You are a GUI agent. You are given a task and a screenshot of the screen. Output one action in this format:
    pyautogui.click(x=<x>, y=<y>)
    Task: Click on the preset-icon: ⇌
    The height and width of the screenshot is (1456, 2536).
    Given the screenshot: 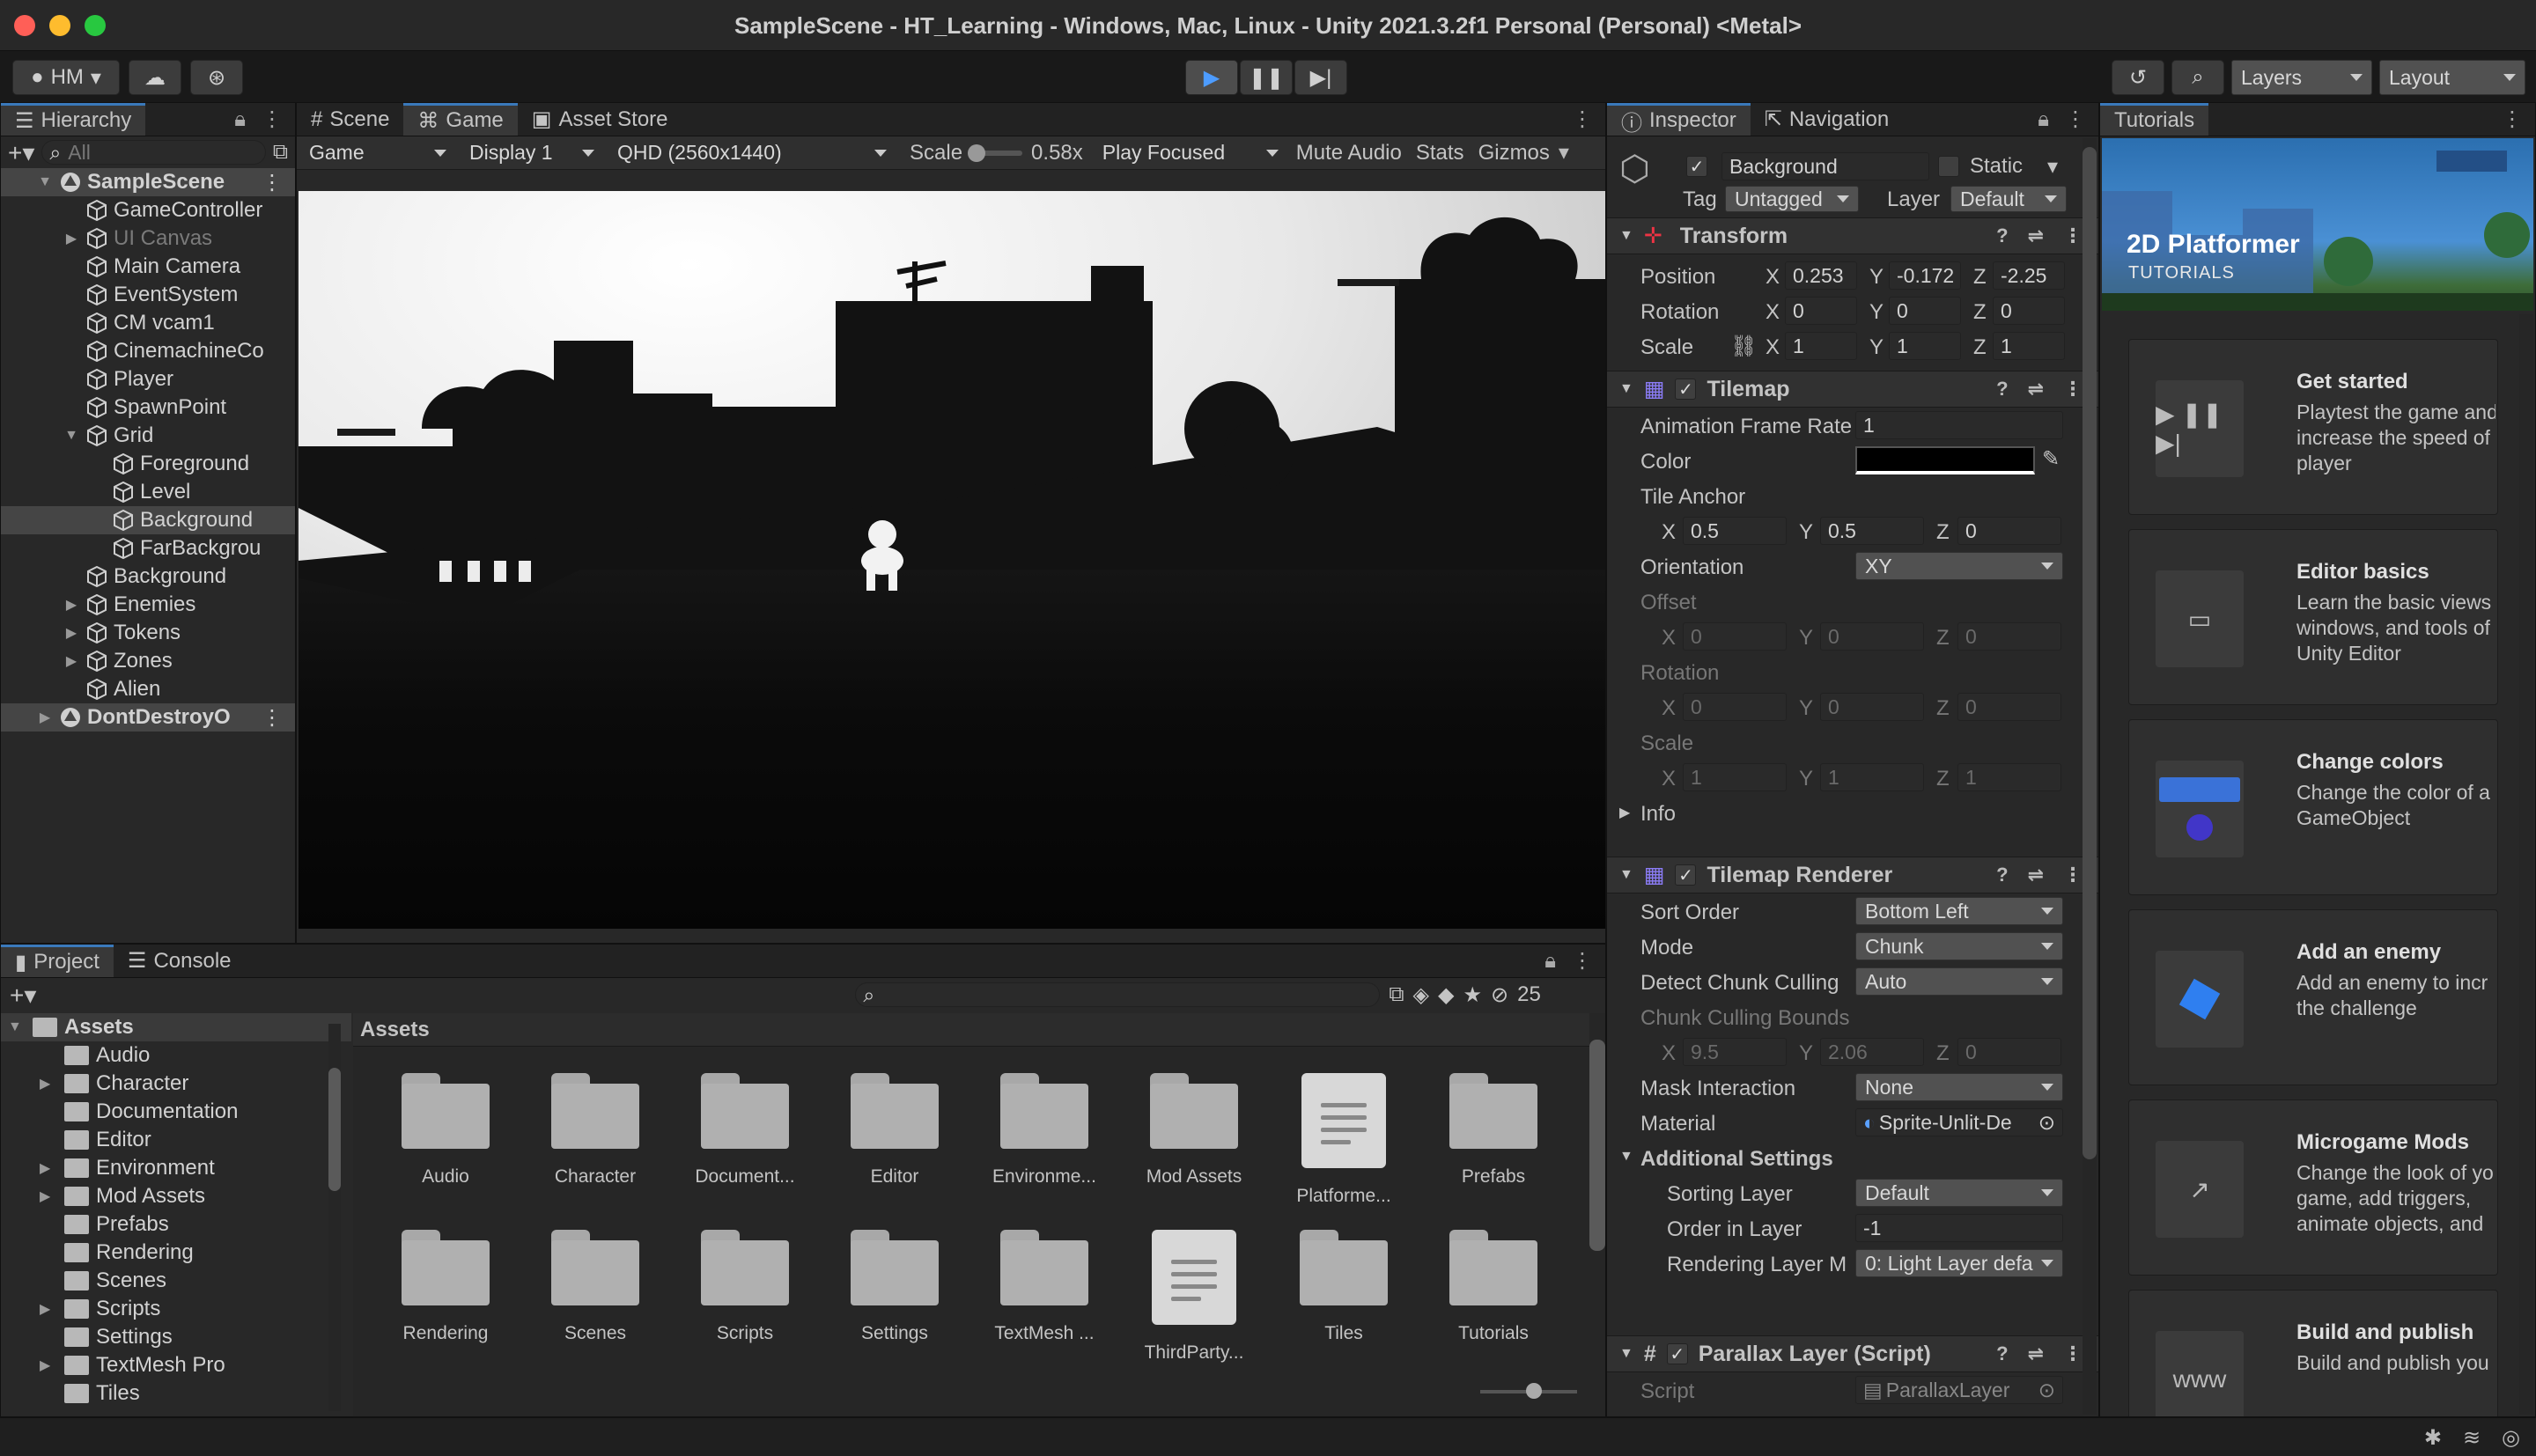 What is the action you would take?
    pyautogui.click(x=2036, y=875)
    